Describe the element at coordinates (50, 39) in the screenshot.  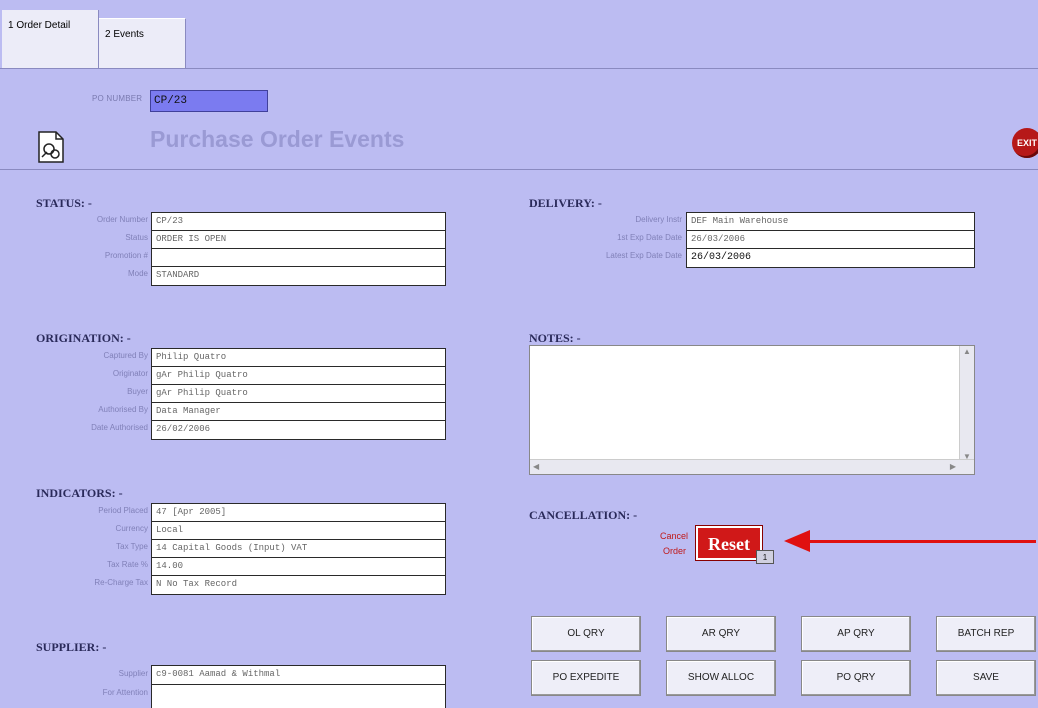
I see `tab-order-detail: 1 Order Detail` at that location.